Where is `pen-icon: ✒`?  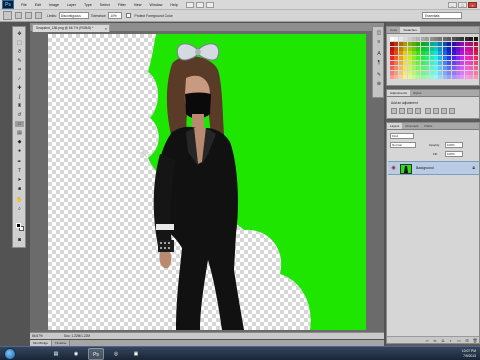
pen-icon: ✒ is located at coordinates (19, 162).